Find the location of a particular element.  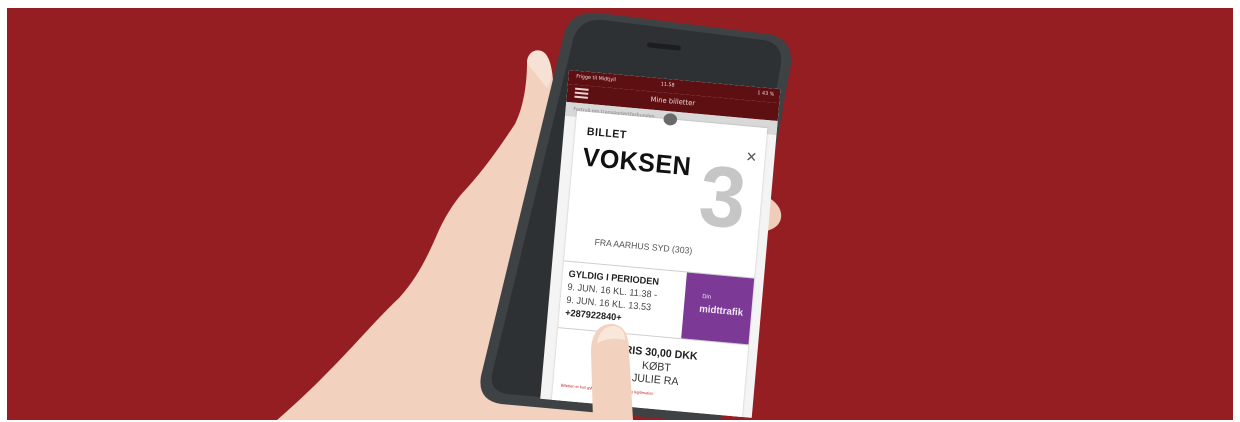

zone-number: 3 is located at coordinates (722, 197).